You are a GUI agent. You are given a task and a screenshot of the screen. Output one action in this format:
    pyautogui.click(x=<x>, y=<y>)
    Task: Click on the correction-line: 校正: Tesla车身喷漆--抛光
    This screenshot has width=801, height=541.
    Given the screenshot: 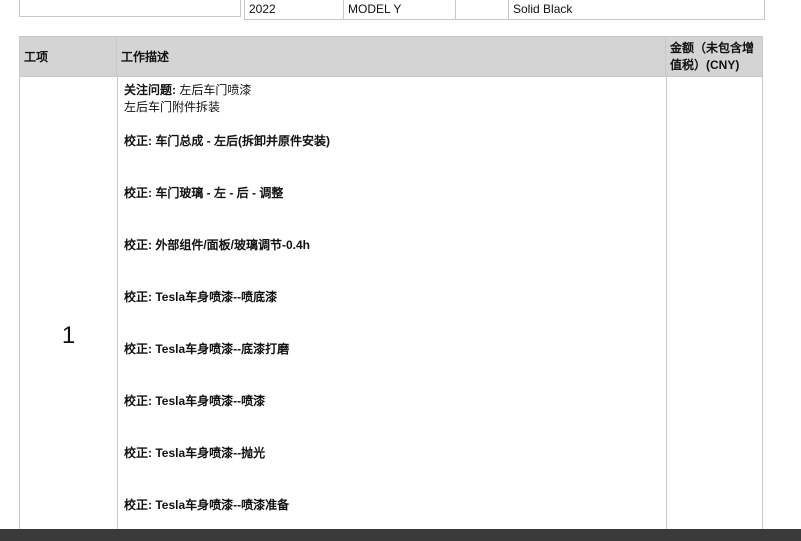 What is the action you would take?
    pyautogui.click(x=195, y=453)
    